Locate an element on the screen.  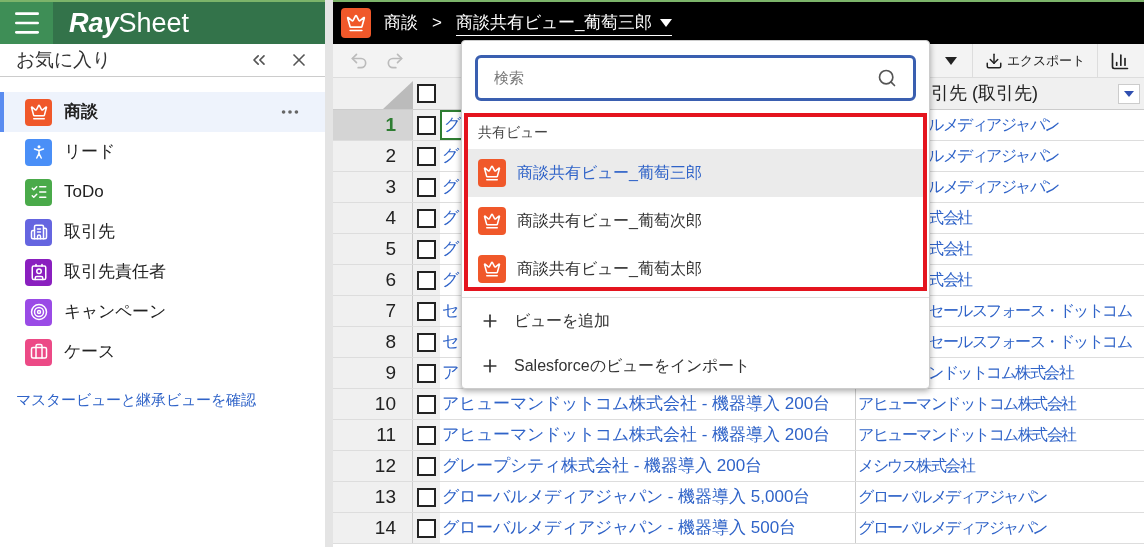
row-number: 7 is located at coordinates (373, 311).